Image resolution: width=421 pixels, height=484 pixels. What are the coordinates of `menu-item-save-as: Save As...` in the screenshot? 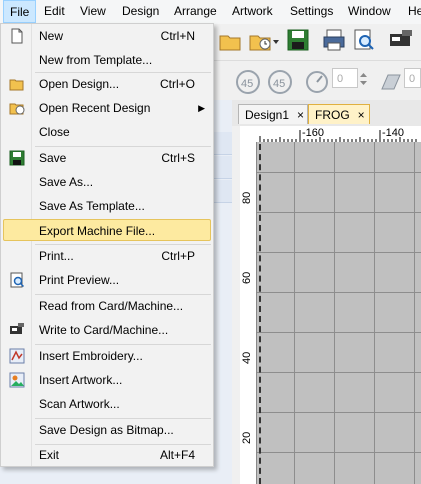 It's located at (107, 182).